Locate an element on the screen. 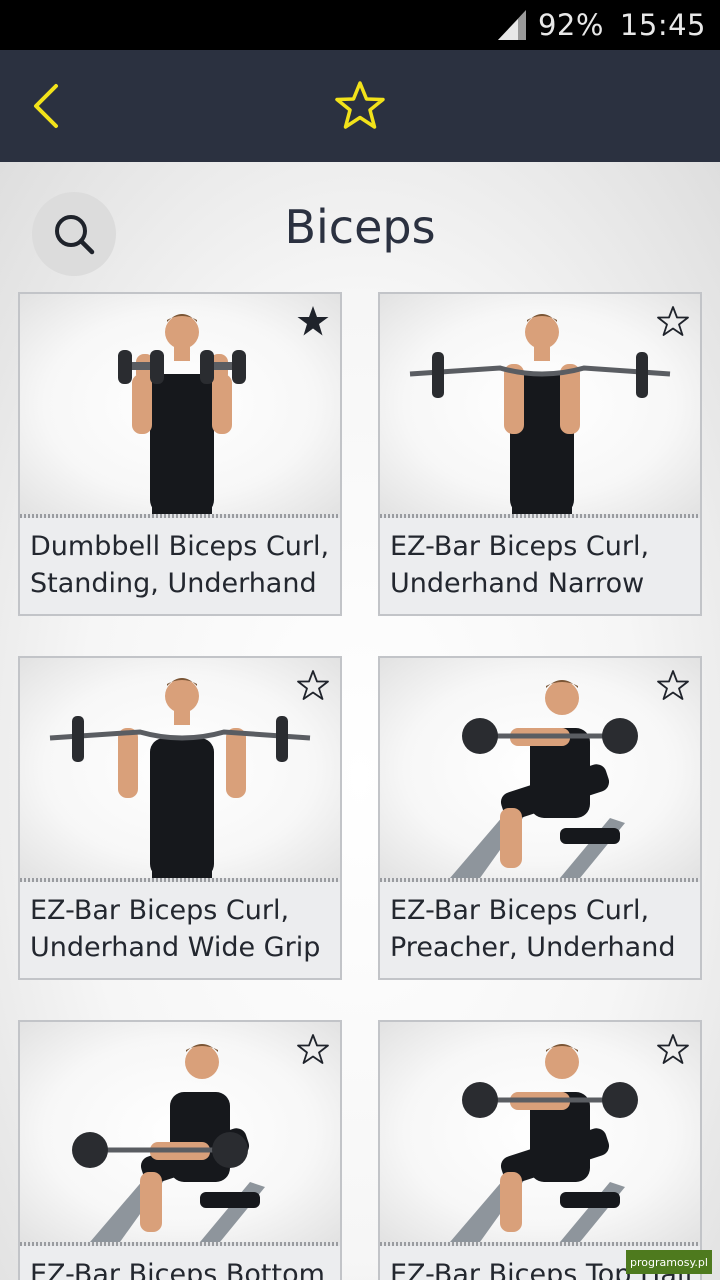  exercise-card: EZ-Bar Biceps Curl, Underhand Narrow is located at coordinates (540, 454).